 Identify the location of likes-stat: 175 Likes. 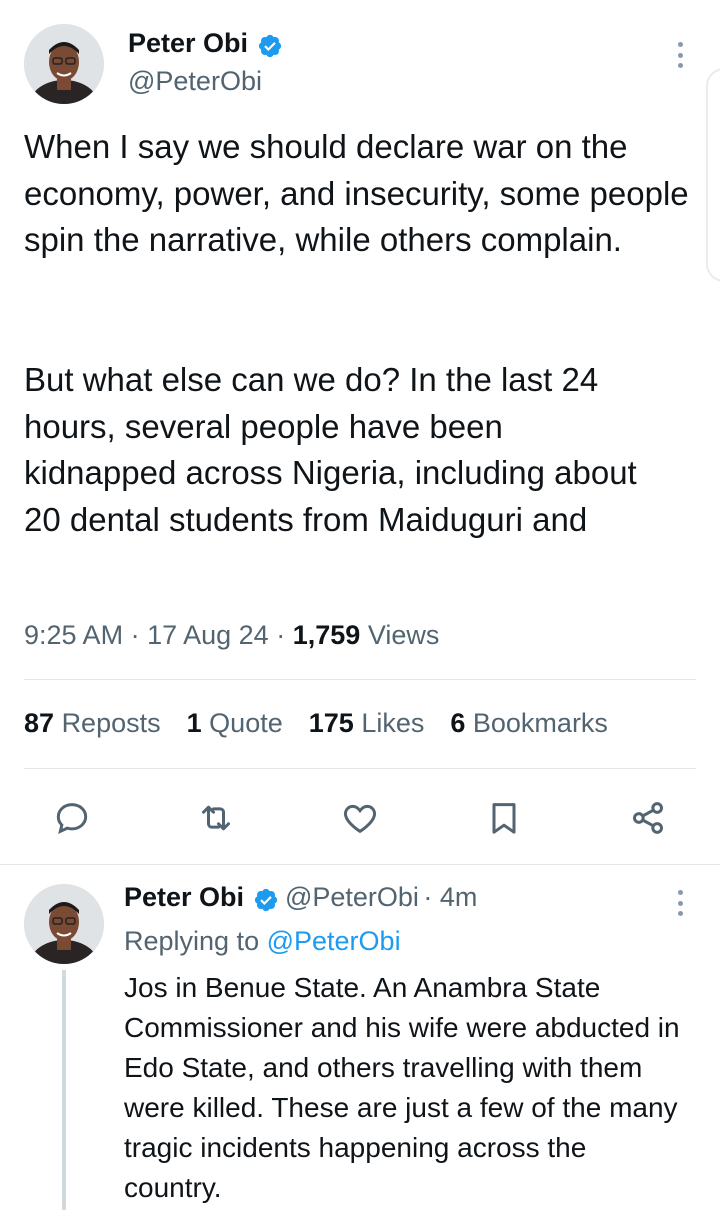
(367, 723).